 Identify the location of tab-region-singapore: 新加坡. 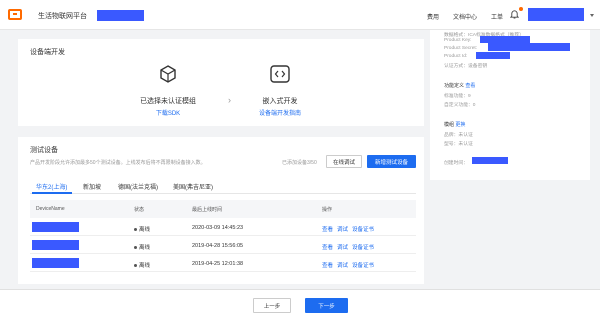
(92, 186).